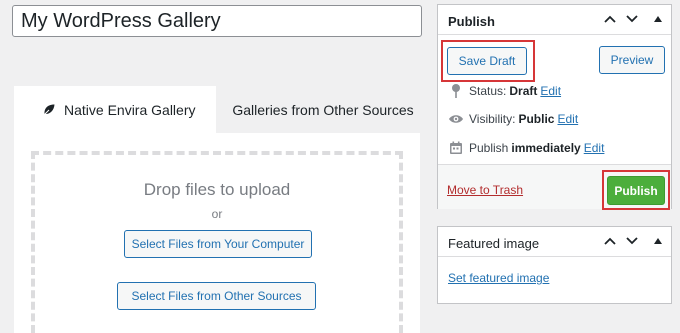  What do you see at coordinates (489, 148) in the screenshot?
I see `schedule-label: Publish` at bounding box center [489, 148].